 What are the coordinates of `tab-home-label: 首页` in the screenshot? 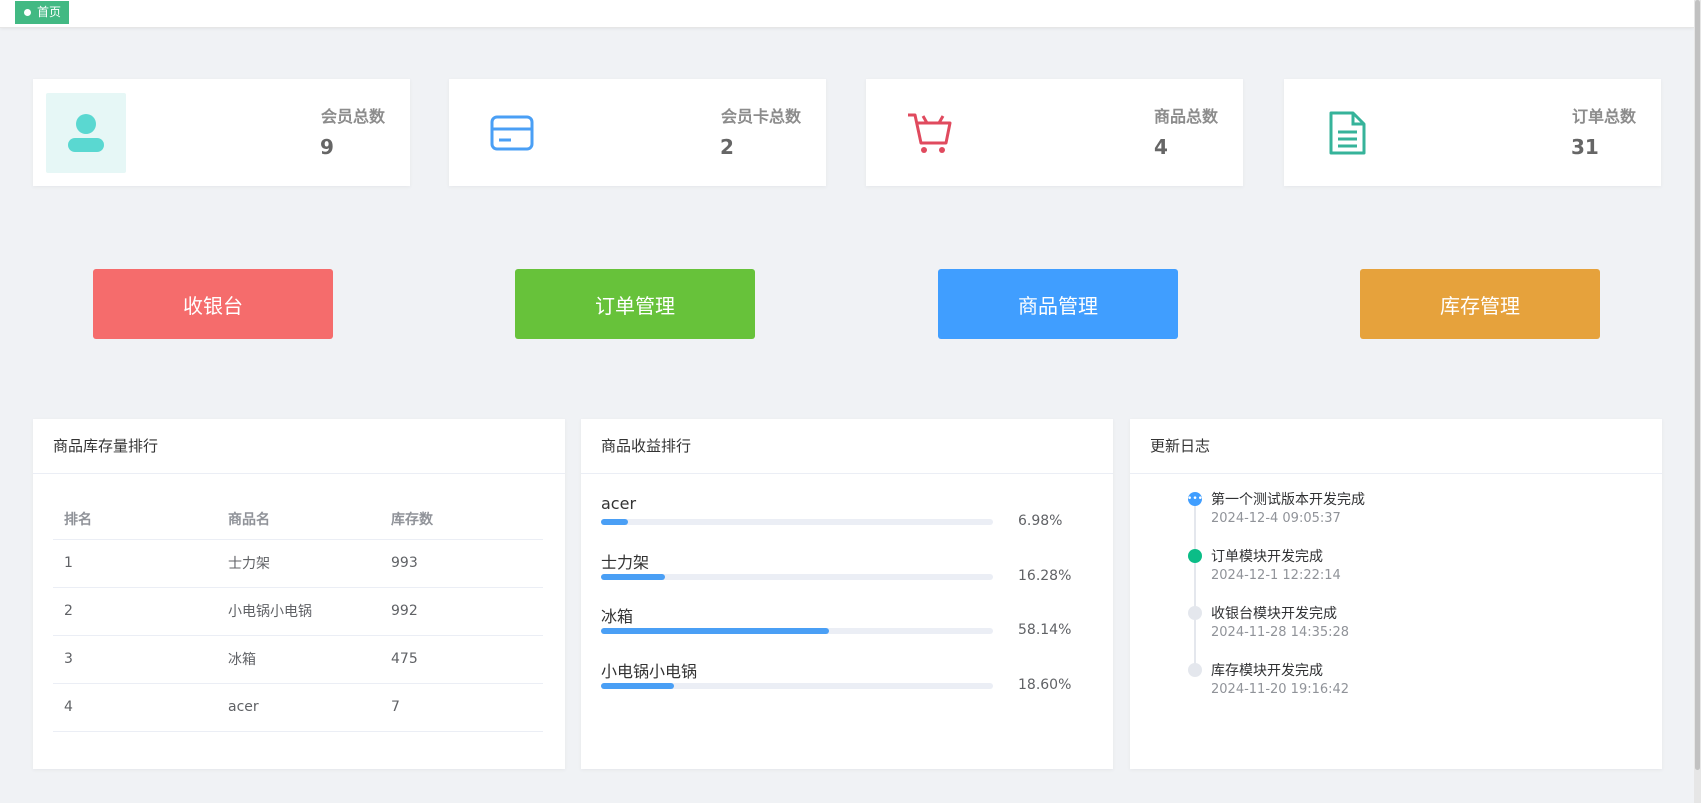 It's located at (49, 12).